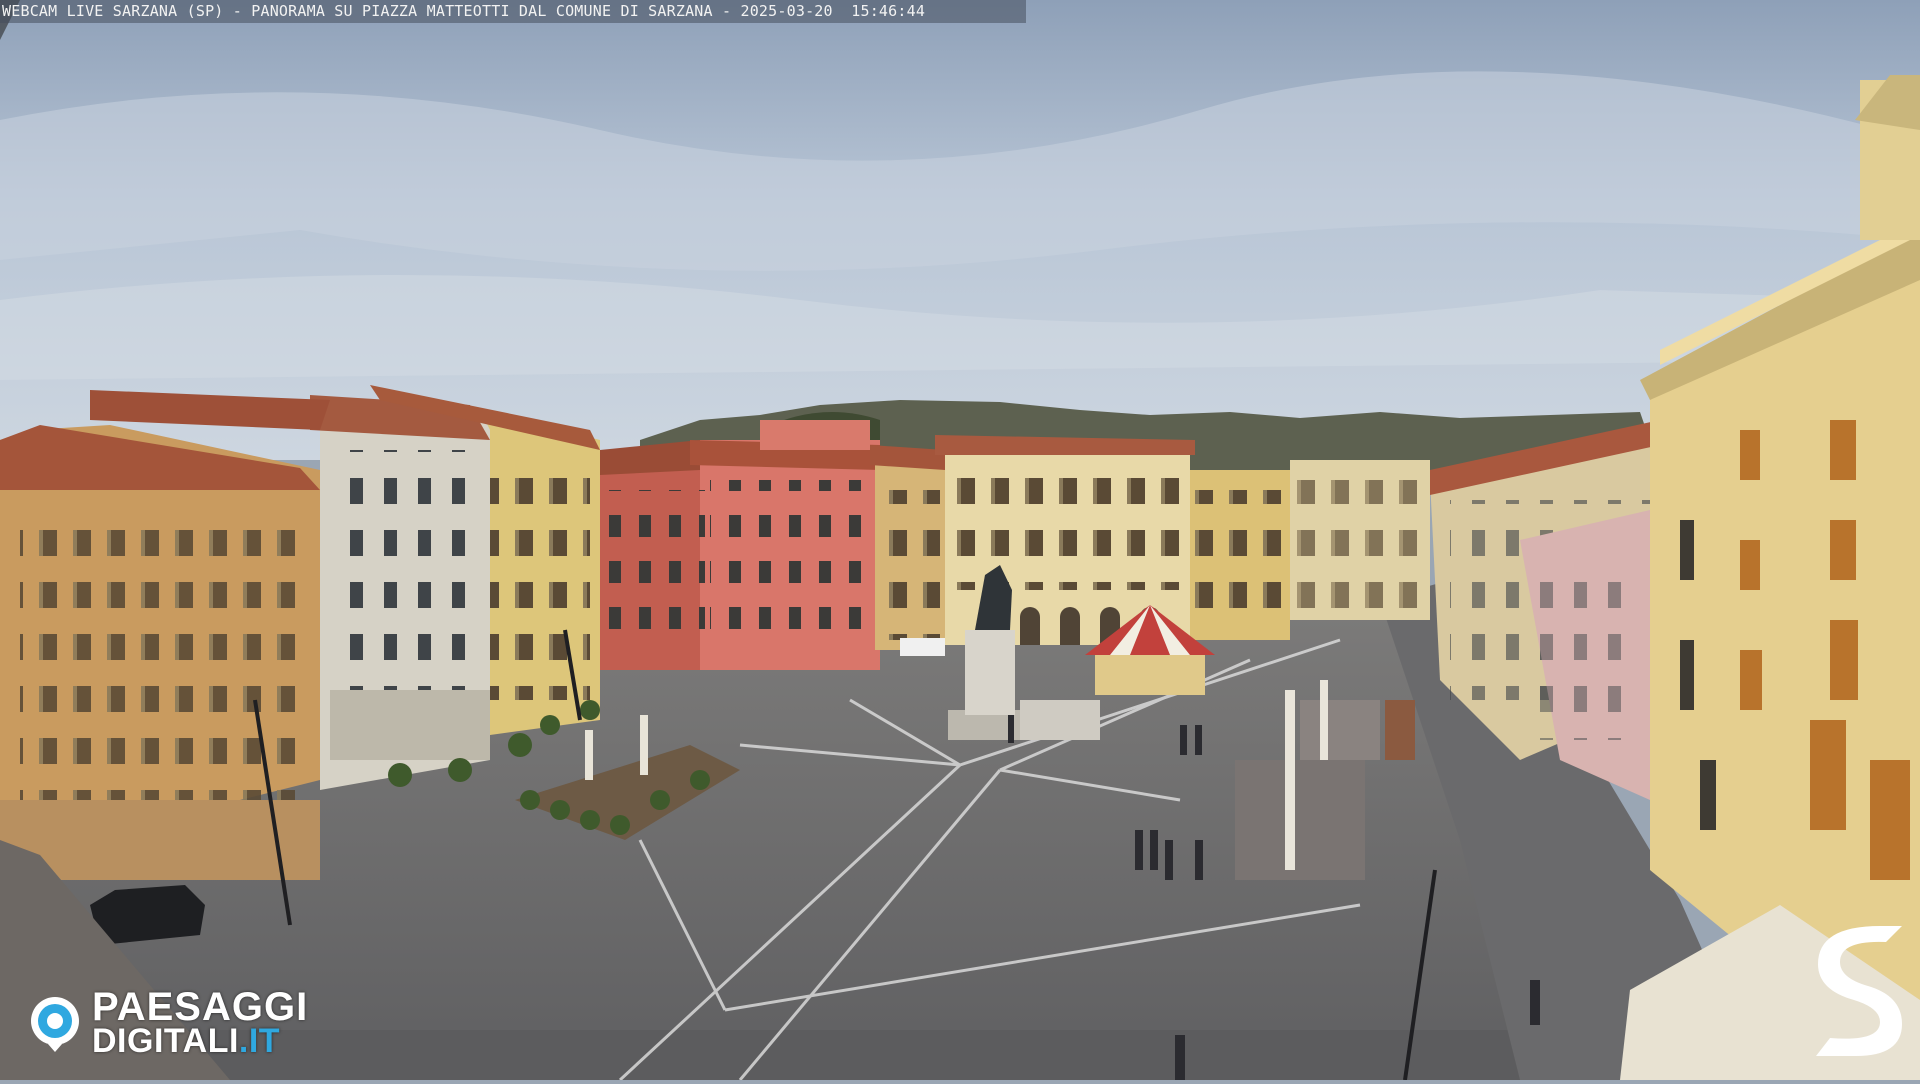 This screenshot has height=1084, width=1920. What do you see at coordinates (740, 545) in the screenshot?
I see `building-center-red` at bounding box center [740, 545].